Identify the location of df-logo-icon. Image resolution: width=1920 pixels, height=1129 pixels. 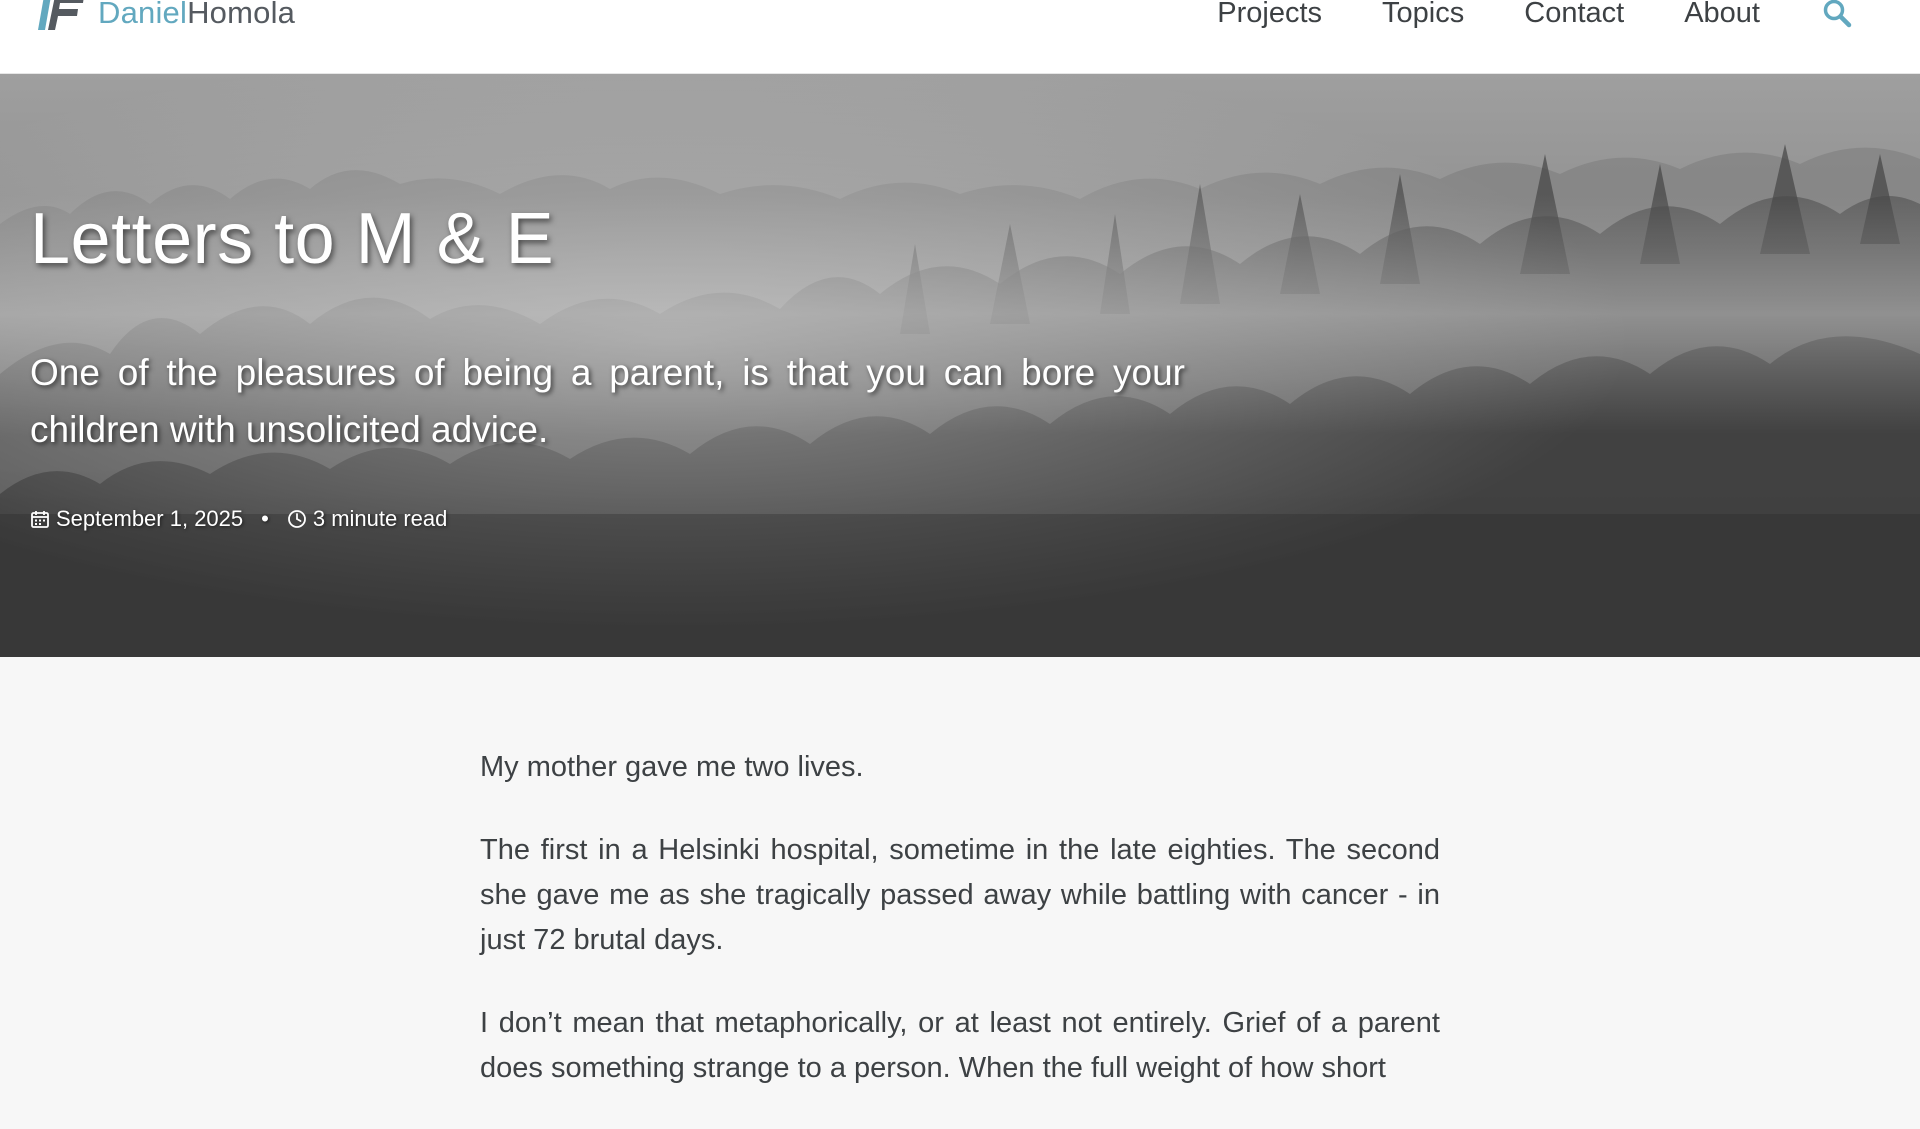
(61, 15).